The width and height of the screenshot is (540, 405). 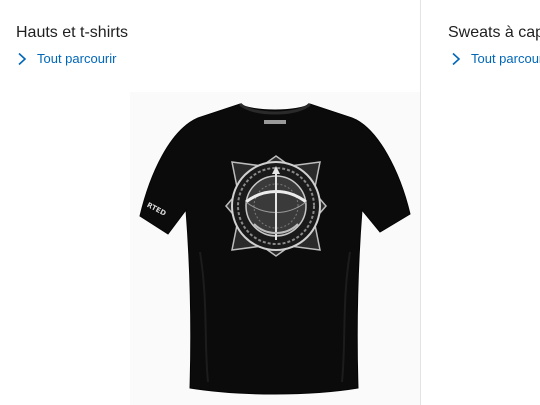 What do you see at coordinates (276, 206) in the screenshot?
I see `bow-and-arrow-emblem` at bounding box center [276, 206].